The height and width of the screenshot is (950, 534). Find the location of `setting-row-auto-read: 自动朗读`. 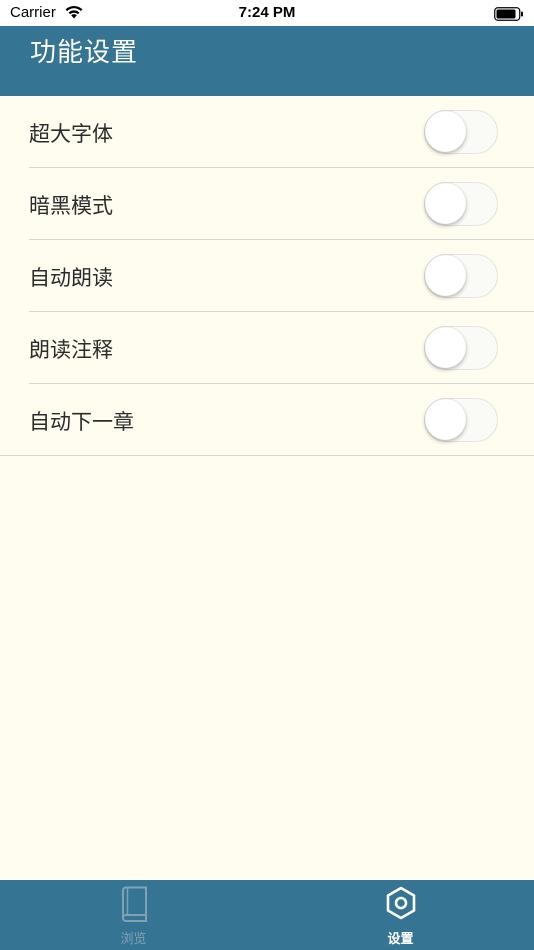

setting-row-auto-read: 自动朗读 is located at coordinates (281, 276).